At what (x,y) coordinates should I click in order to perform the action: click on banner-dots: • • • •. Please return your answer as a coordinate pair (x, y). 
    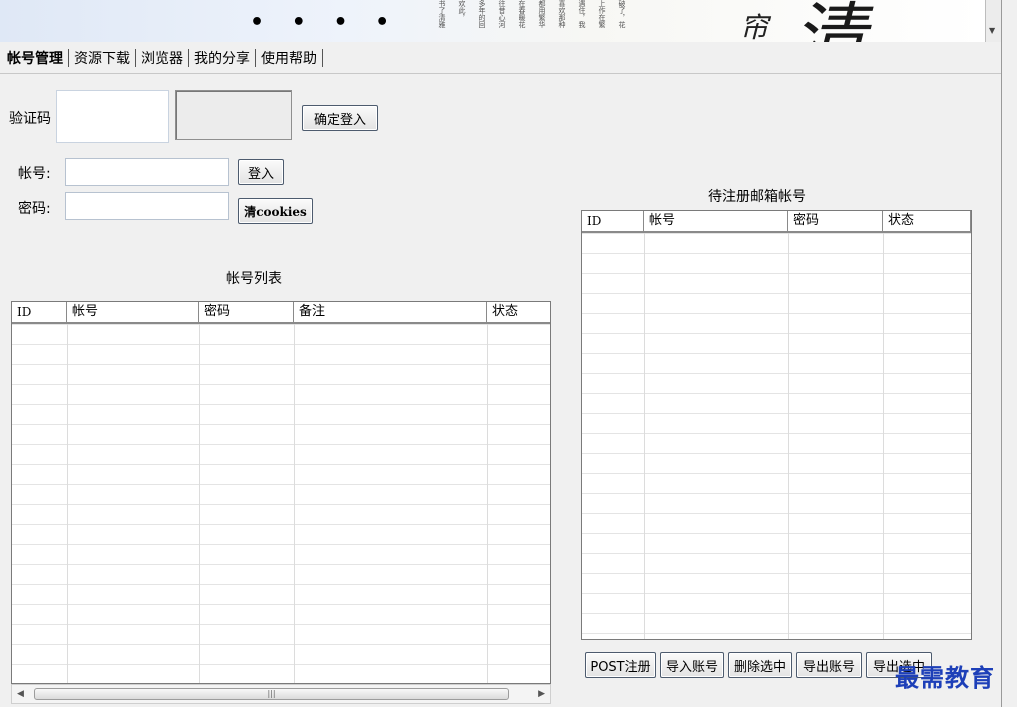
    Looking at the image, I should click on (325, 22).